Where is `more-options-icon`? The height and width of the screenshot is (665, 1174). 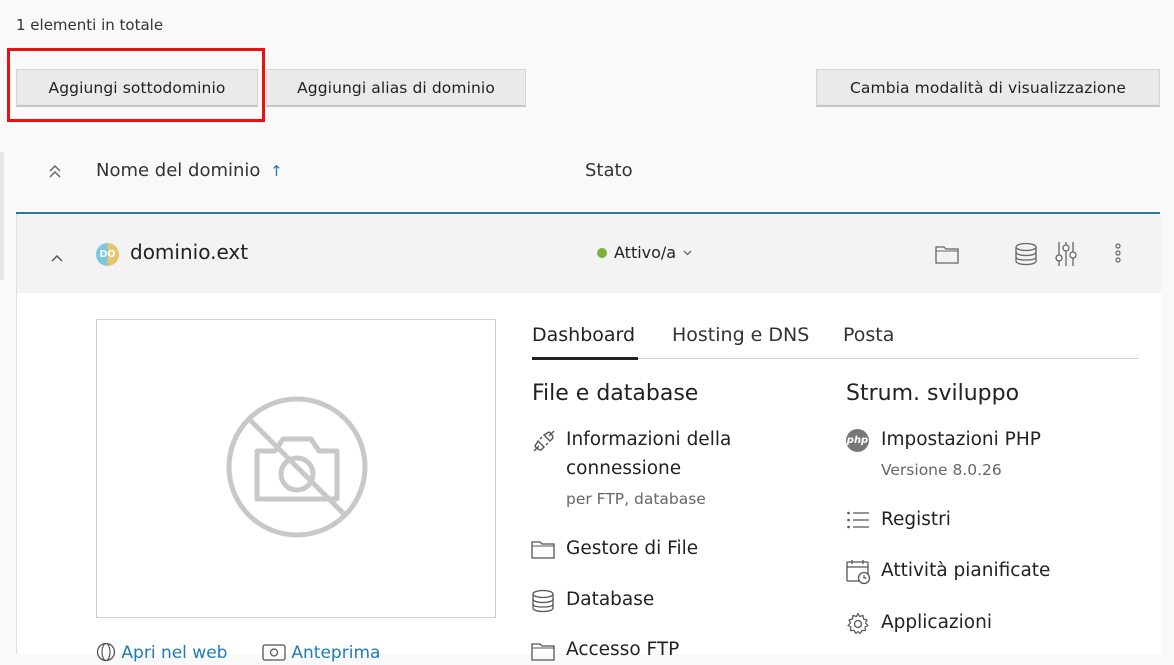
more-options-icon is located at coordinates (1118, 255).